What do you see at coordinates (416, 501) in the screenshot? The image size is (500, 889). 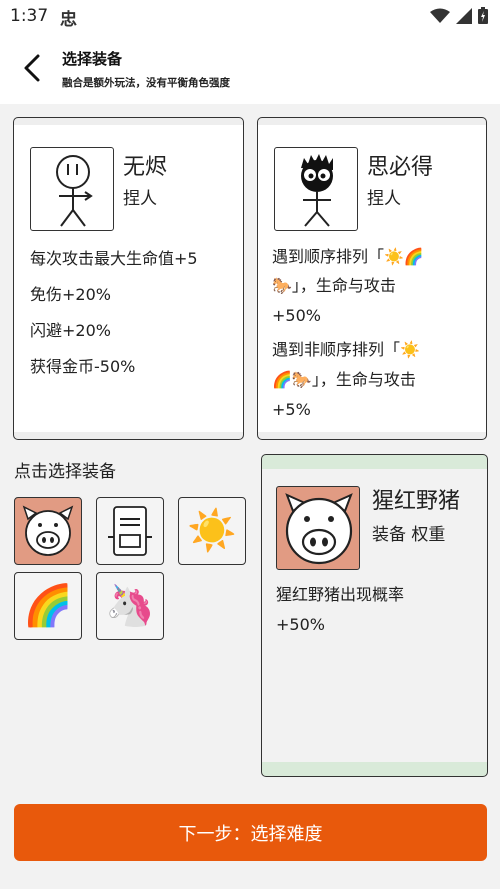 I see `equip-name: 猩红野猪` at bounding box center [416, 501].